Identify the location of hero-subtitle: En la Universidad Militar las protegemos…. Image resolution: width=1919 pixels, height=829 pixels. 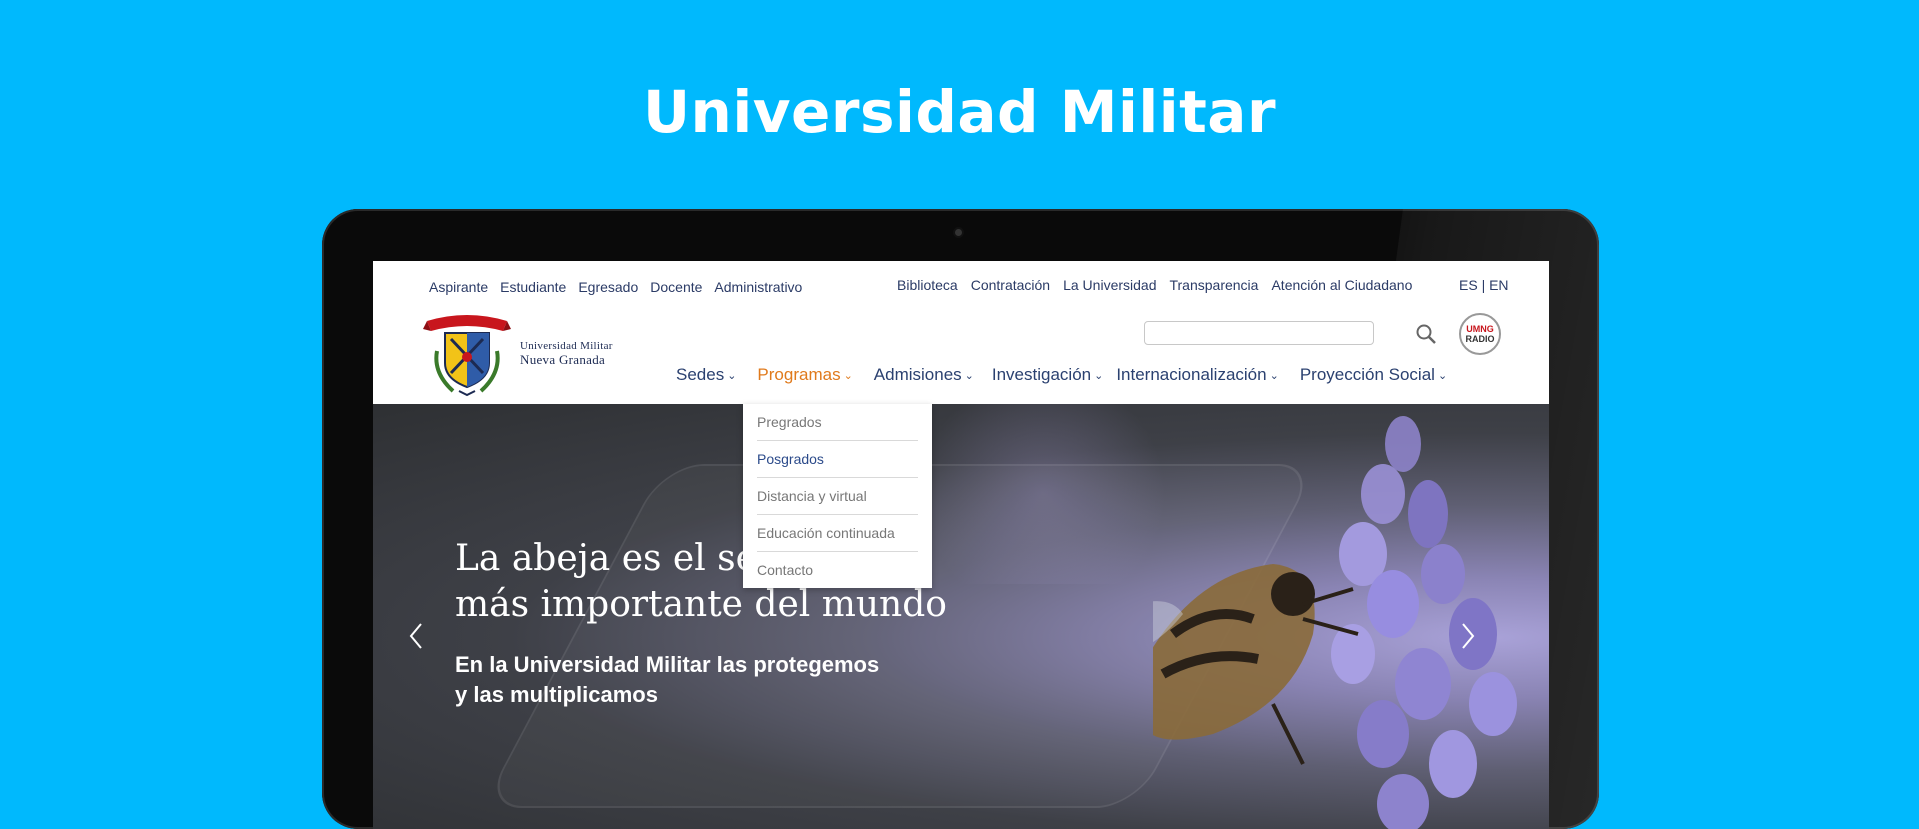
(667, 680).